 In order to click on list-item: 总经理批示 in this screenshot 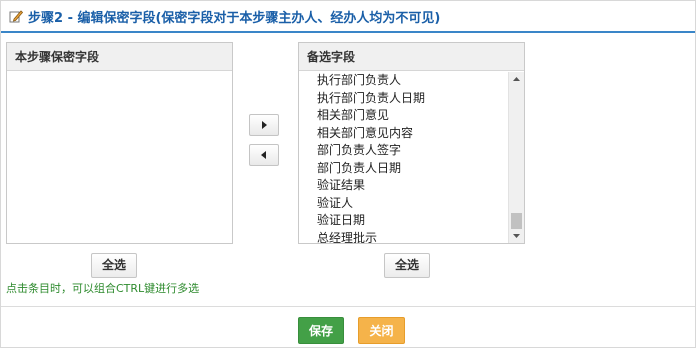, I will do `click(403, 237)`.